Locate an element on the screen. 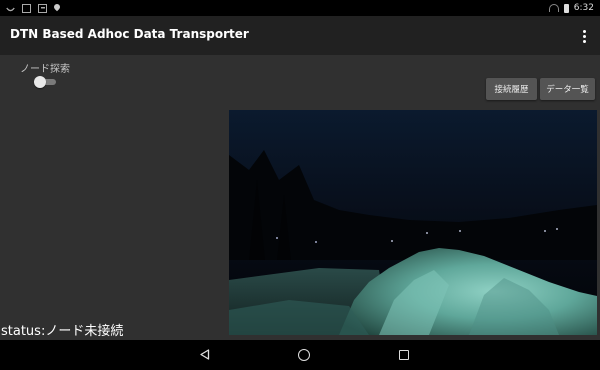 The height and width of the screenshot is (370, 600). notification-icons is located at coordinates (34, 8).